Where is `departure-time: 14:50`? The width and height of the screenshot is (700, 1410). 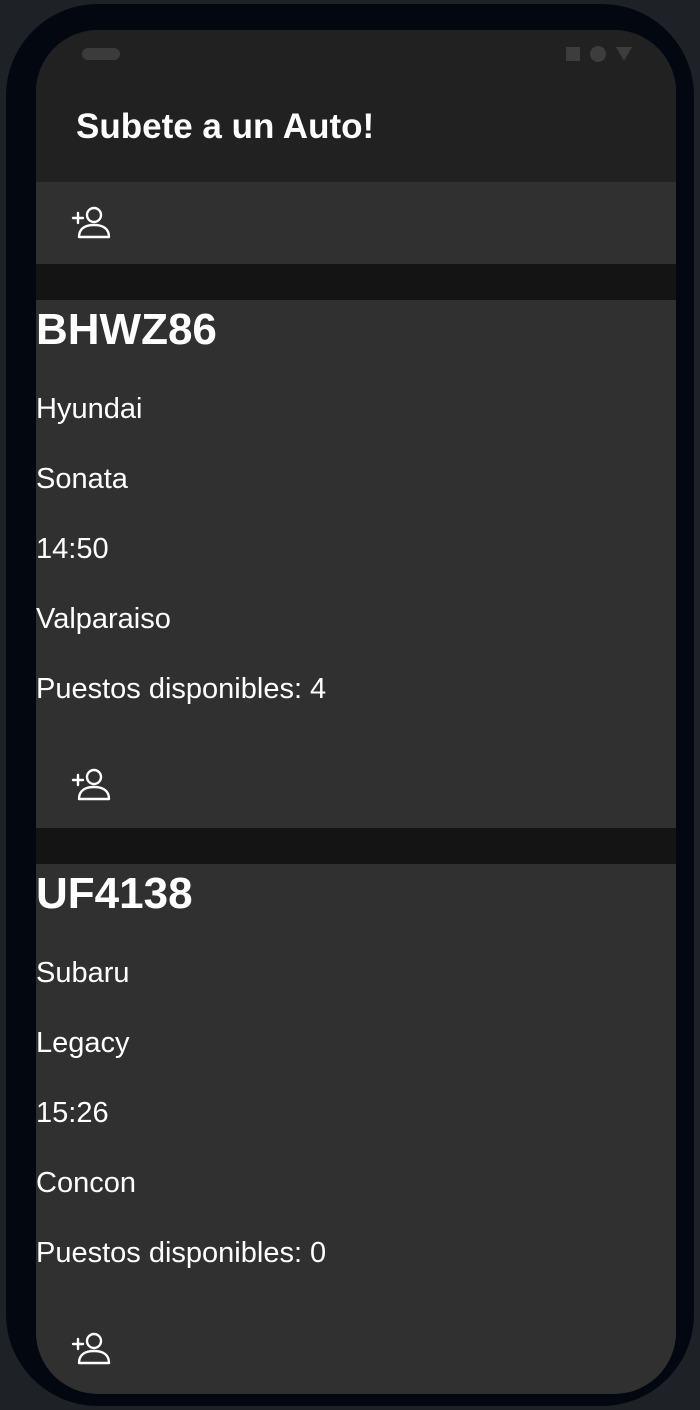 departure-time: 14:50 is located at coordinates (72, 549).